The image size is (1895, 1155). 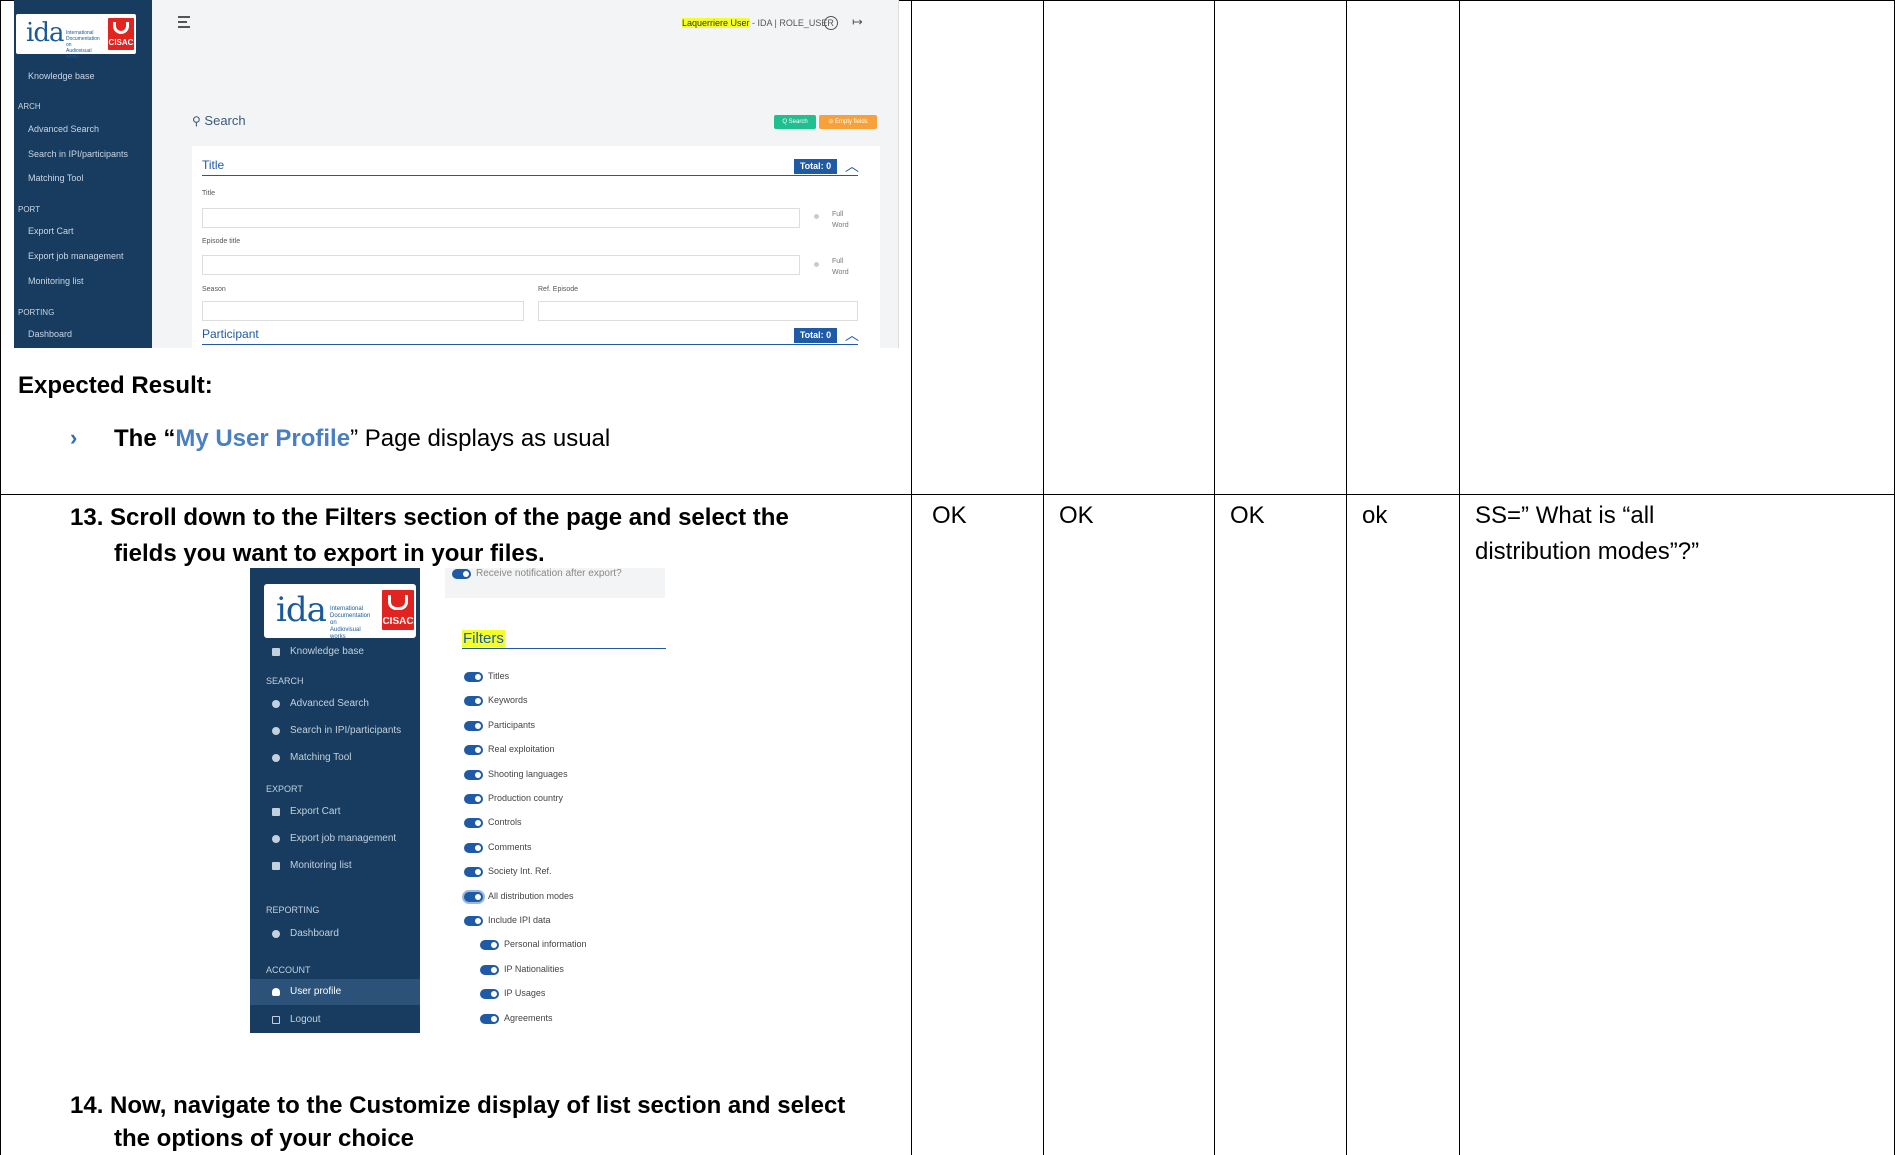 What do you see at coordinates (698, 311) in the screenshot?
I see `ref-episode-input` at bounding box center [698, 311].